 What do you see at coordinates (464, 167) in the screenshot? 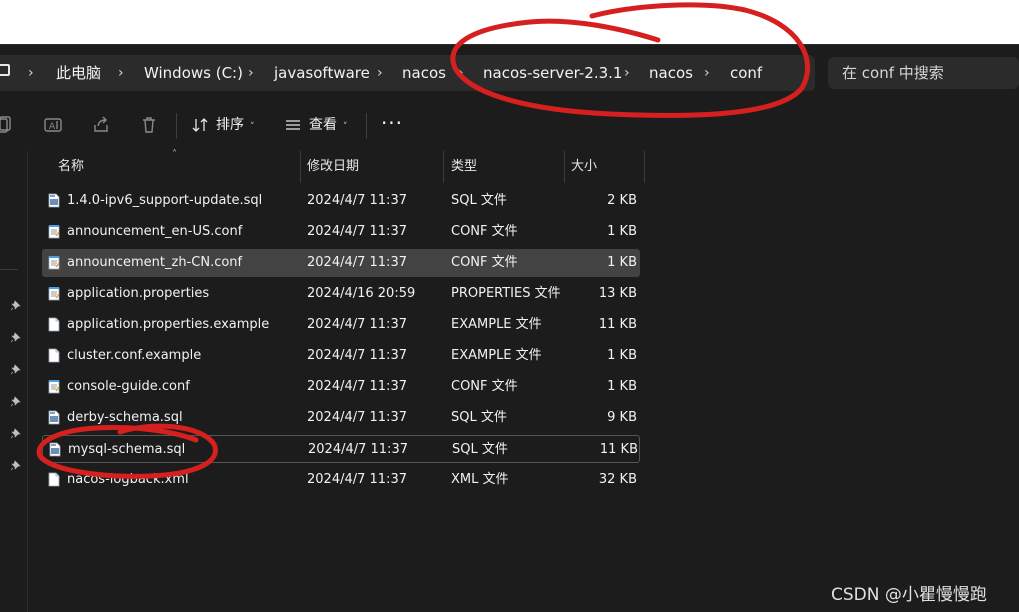
I see `column-header-type: 类型` at bounding box center [464, 167].